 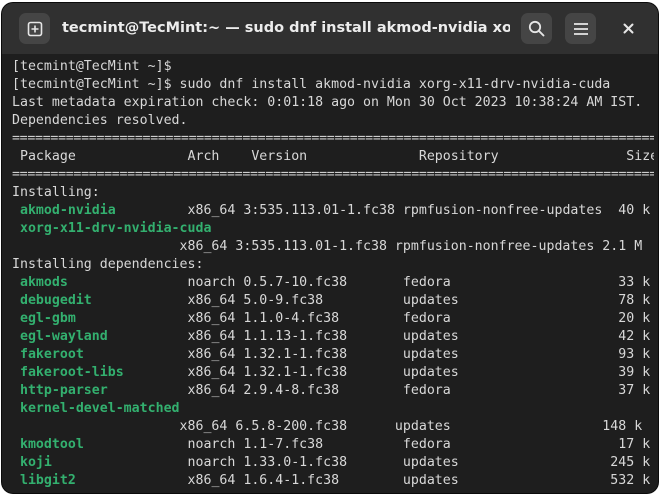 What do you see at coordinates (60, 390) in the screenshot?
I see `package-name: http-parser` at bounding box center [60, 390].